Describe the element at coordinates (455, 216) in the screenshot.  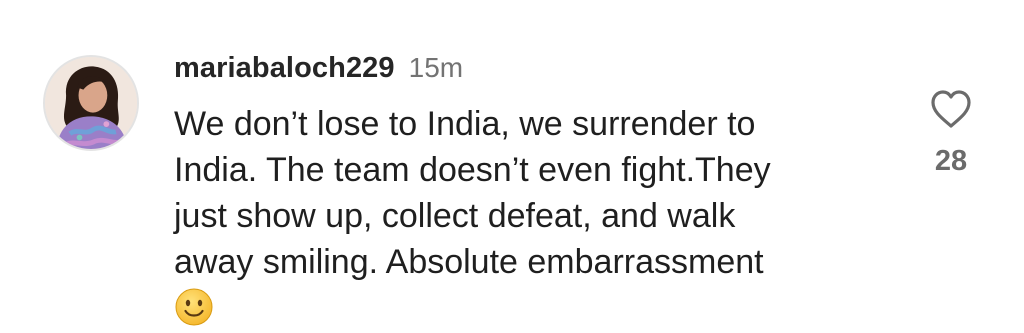
I see `comment-text-line: just show up, collect defeat, and walk` at that location.